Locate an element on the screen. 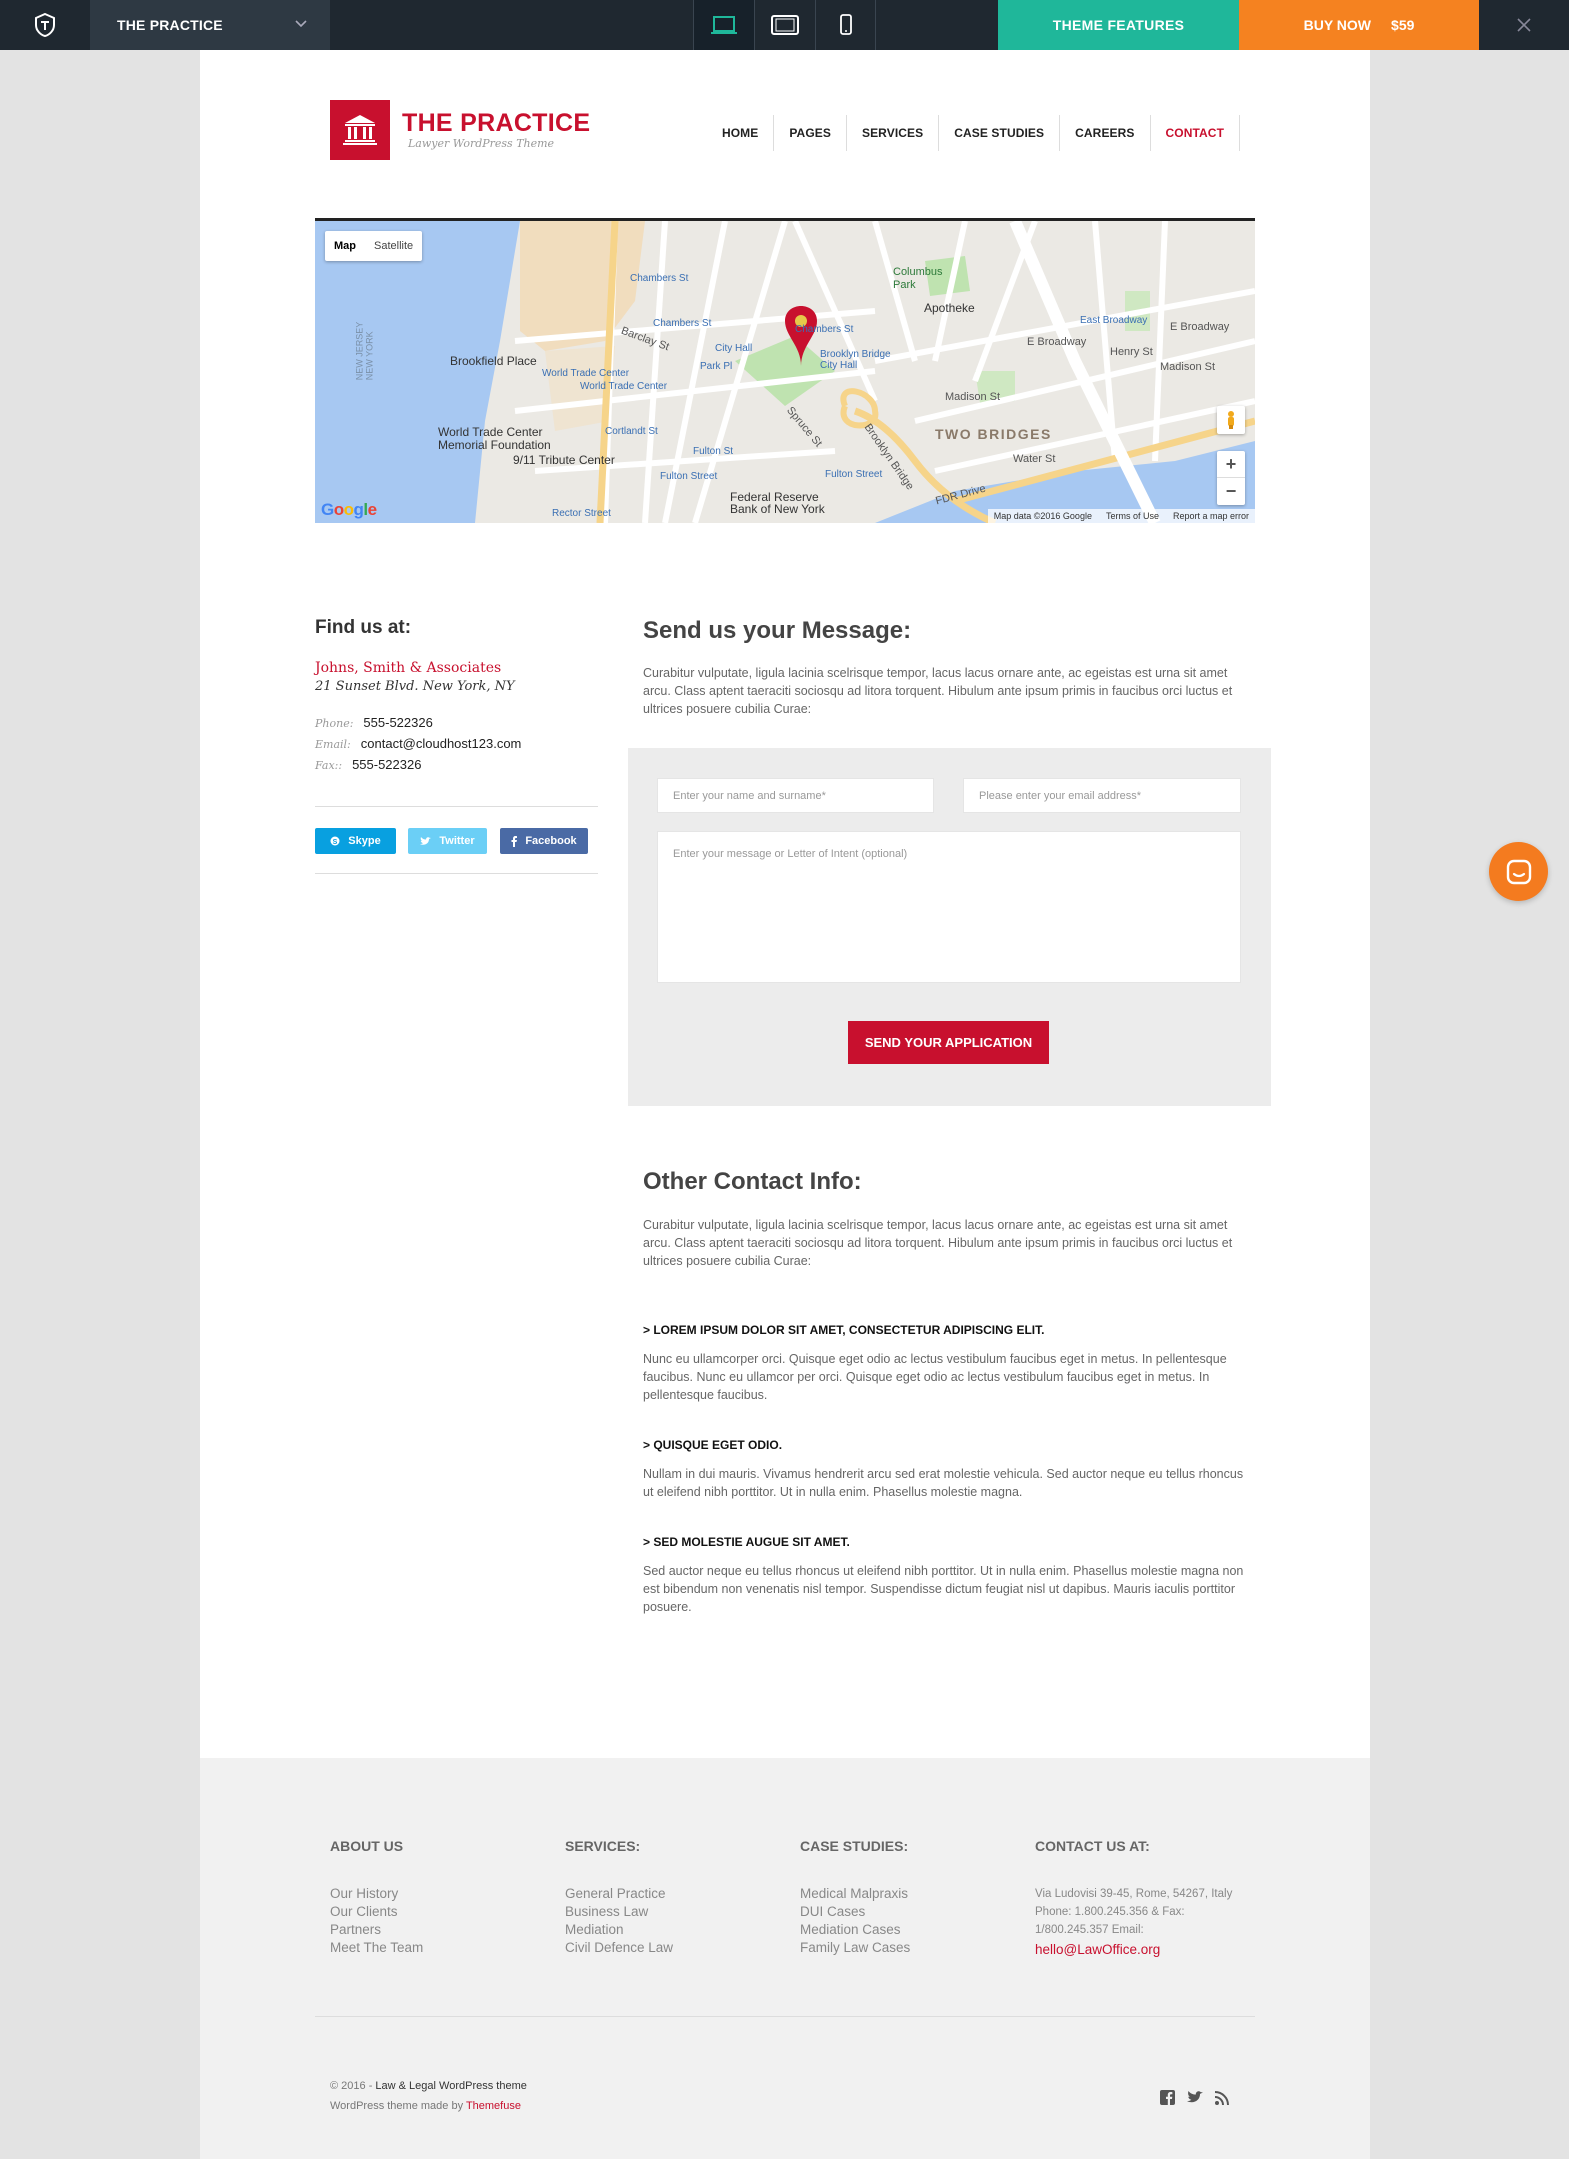  twitter-label: Twitter is located at coordinates (457, 841).